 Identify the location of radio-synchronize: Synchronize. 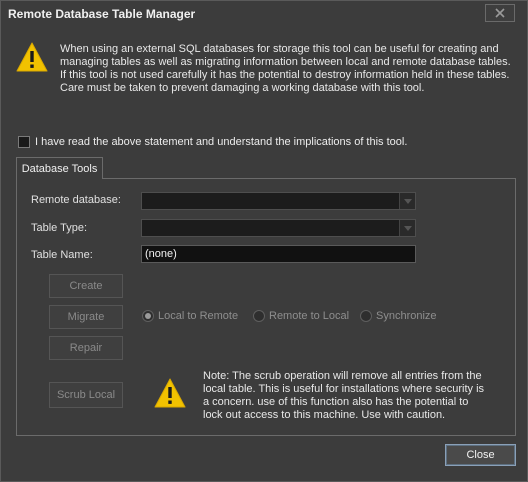
(398, 316).